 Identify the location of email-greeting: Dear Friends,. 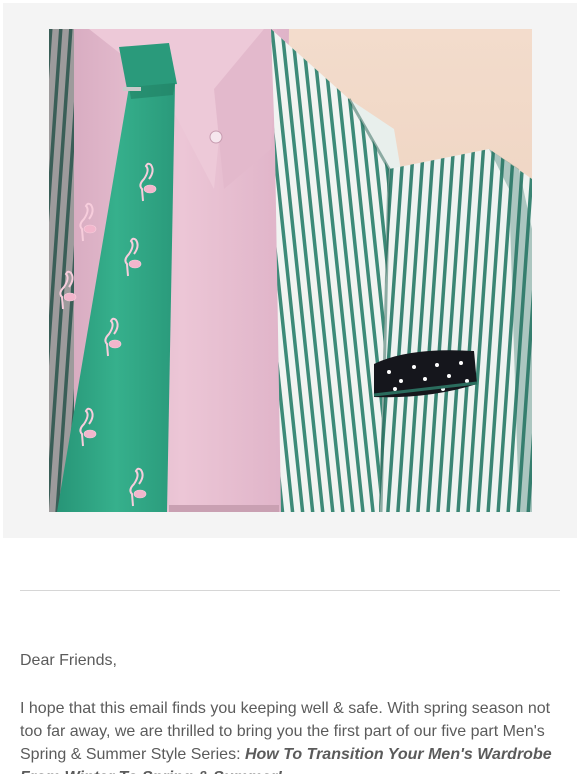
(68, 660).